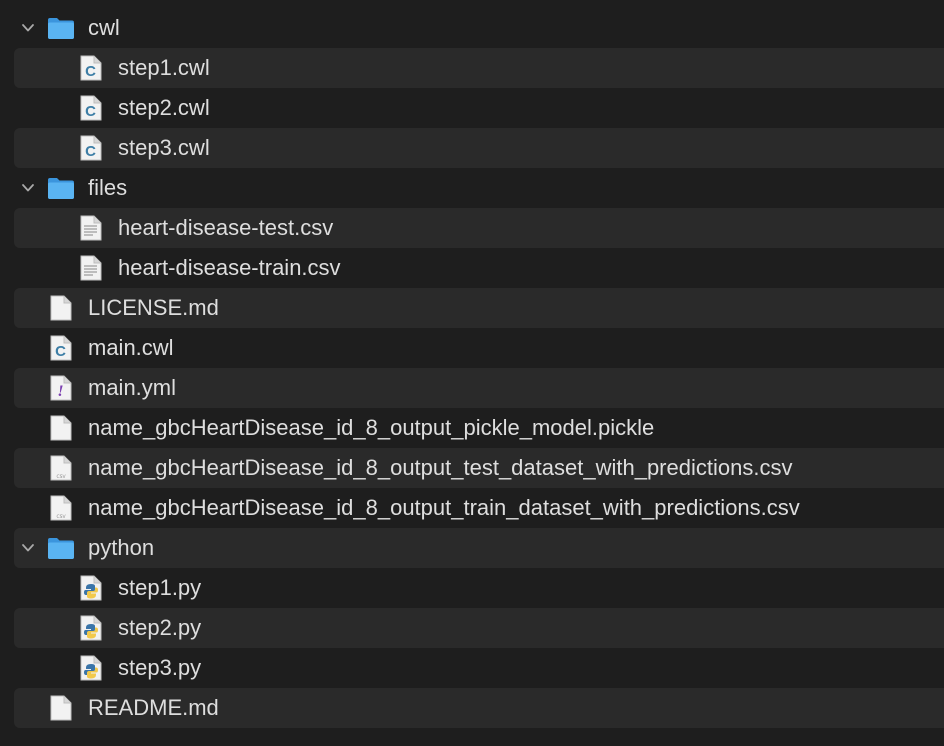 The height and width of the screenshot is (746, 944). I want to click on file-name: main.cwl, so click(131, 347).